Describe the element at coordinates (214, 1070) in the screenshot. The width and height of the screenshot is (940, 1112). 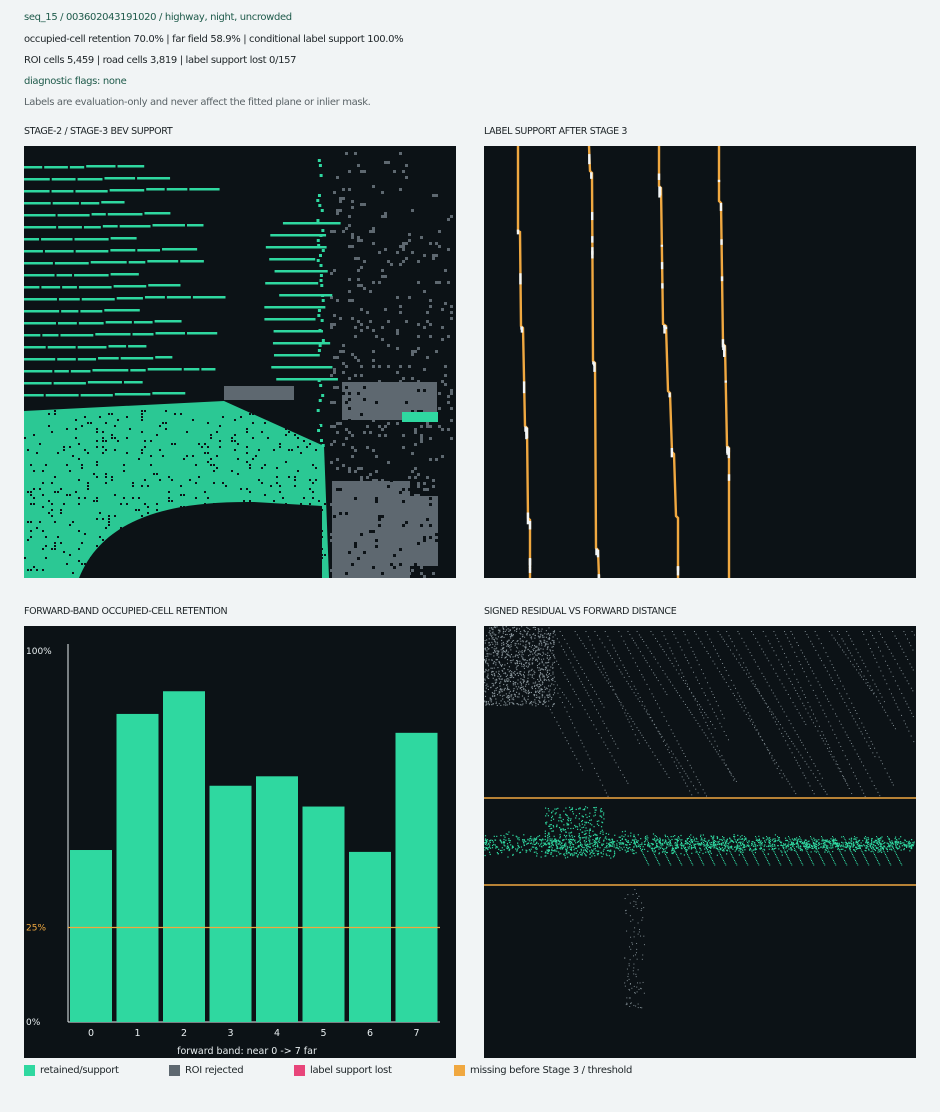
I see `legend-label-rejected: ROI rejected` at that location.